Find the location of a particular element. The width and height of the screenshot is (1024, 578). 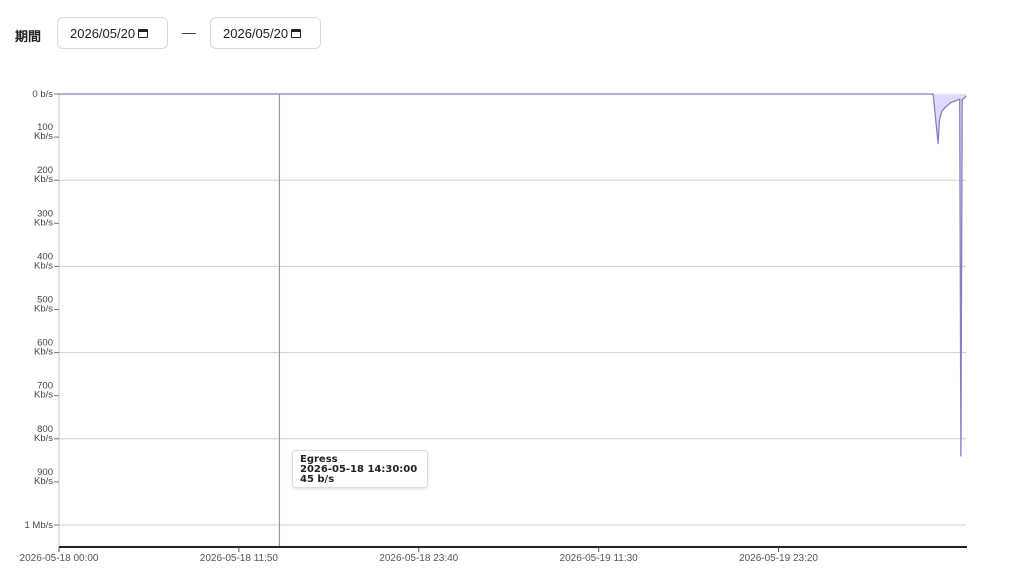

x-tick-label: 2026-05-18 00:00 is located at coordinates (59, 558).